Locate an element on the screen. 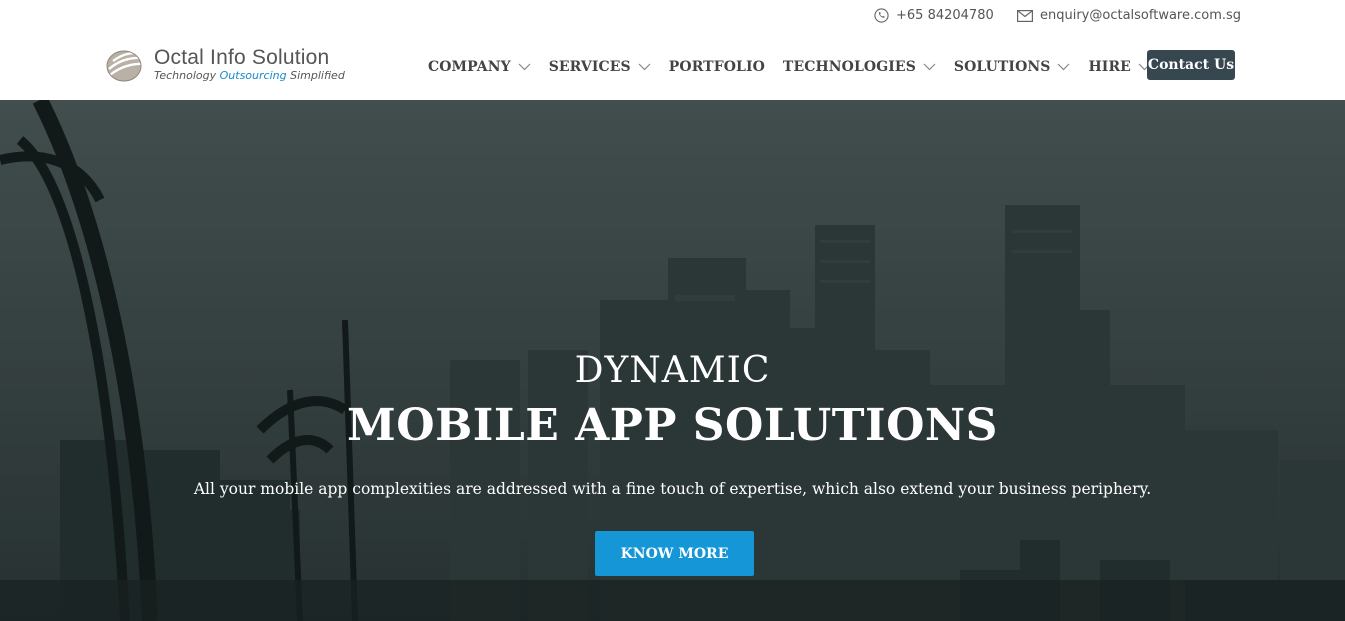 Image resolution: width=1345 pixels, height=621 pixels. mail-icon is located at coordinates (1025, 15).